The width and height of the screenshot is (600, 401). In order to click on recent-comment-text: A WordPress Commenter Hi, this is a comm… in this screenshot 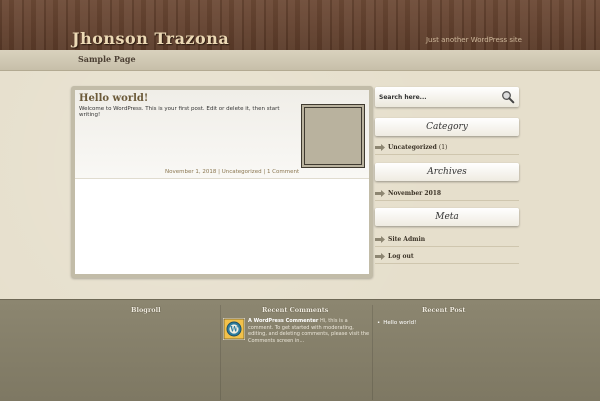, I will do `click(309, 331)`.